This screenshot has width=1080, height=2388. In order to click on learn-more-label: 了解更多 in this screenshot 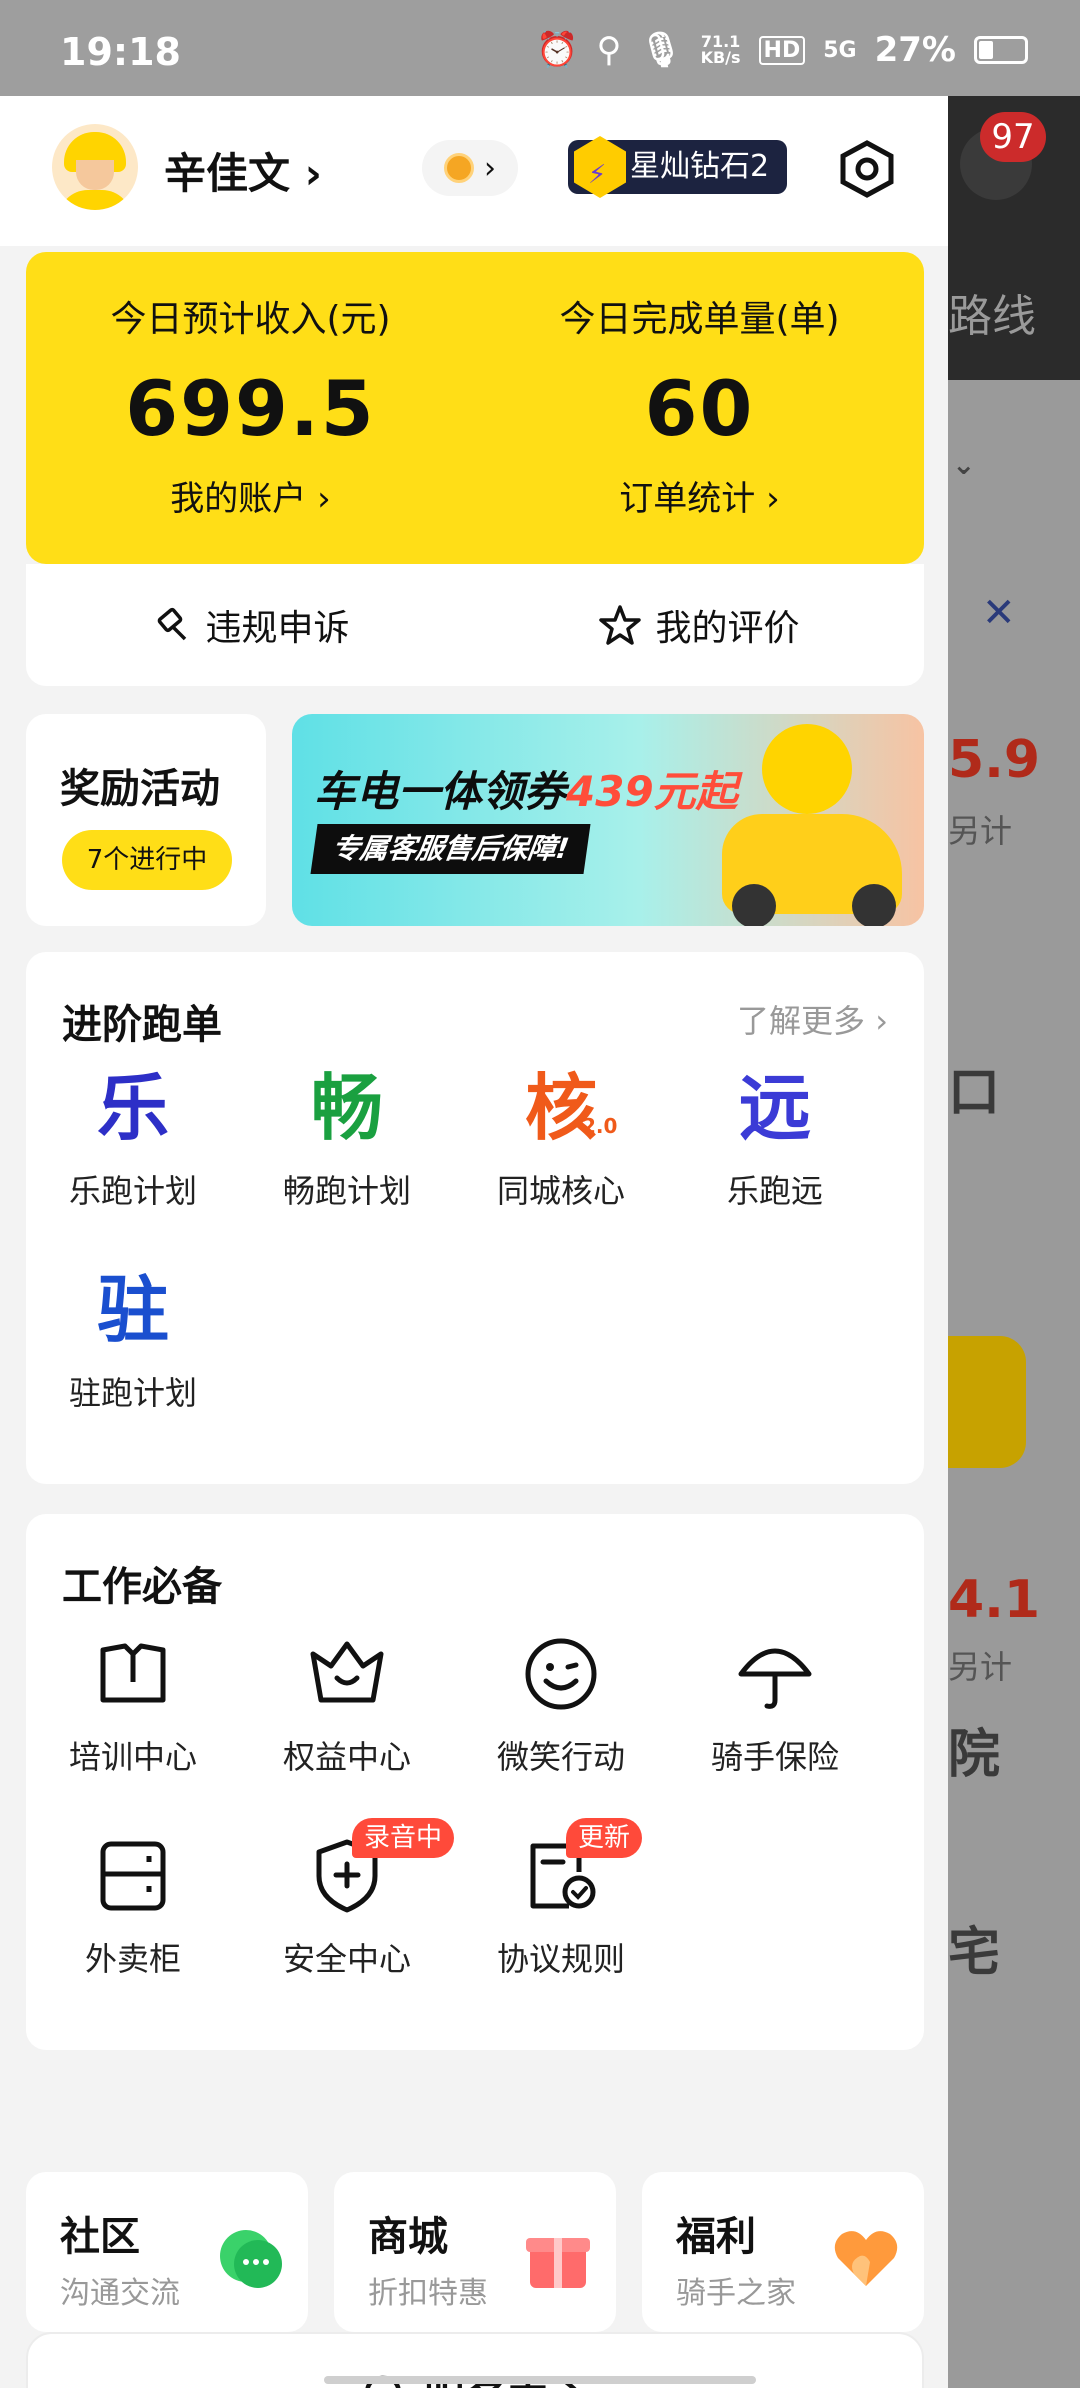, I will do `click(801, 1021)`.